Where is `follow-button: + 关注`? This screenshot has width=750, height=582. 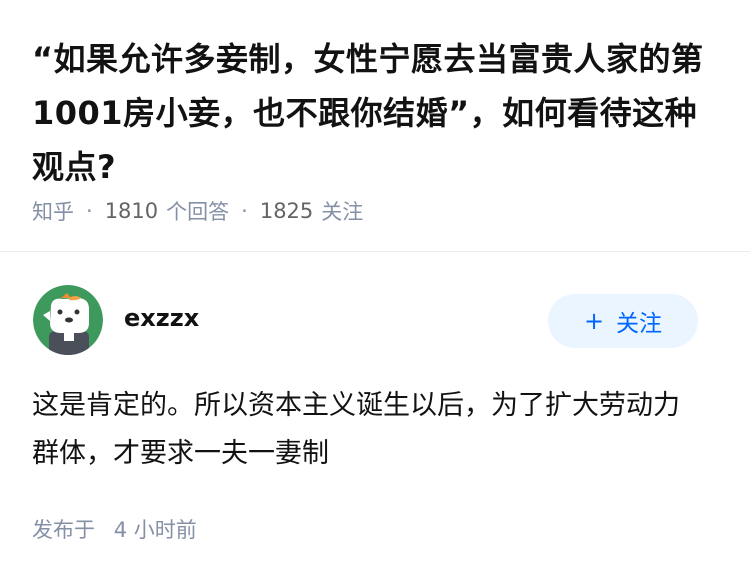 follow-button: + 关注 is located at coordinates (623, 321).